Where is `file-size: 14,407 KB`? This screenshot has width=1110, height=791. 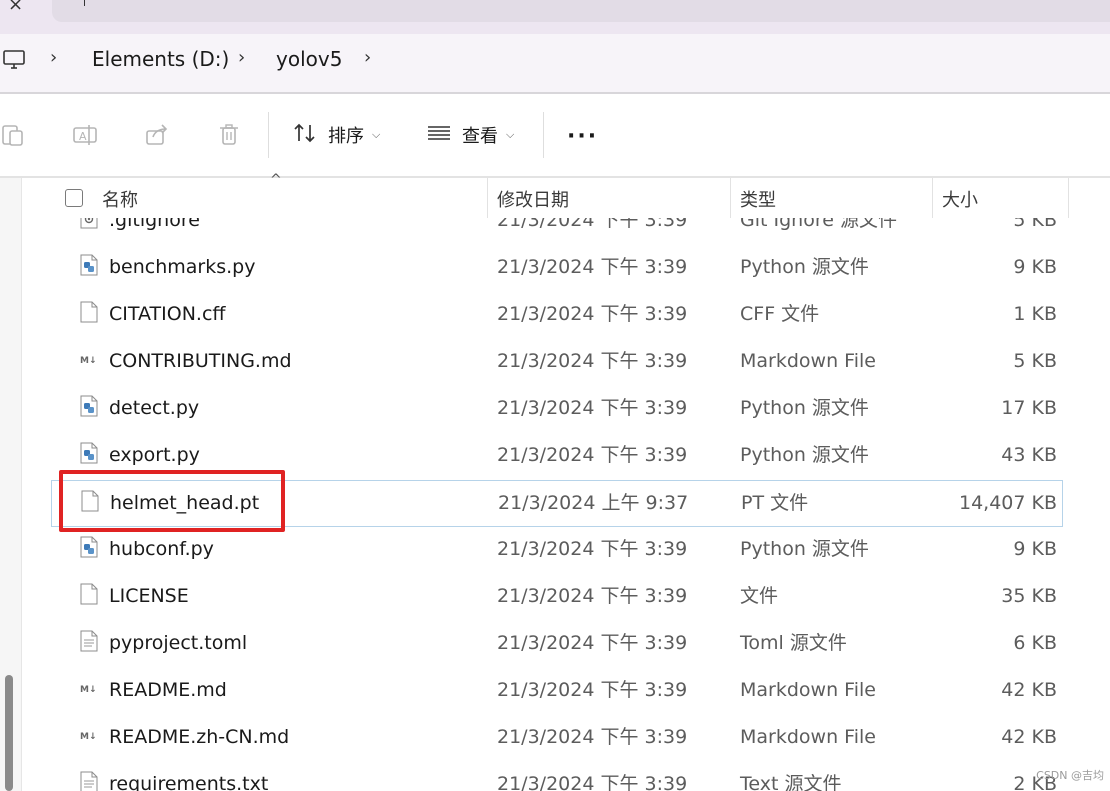 file-size: 14,407 KB is located at coordinates (1007, 503).